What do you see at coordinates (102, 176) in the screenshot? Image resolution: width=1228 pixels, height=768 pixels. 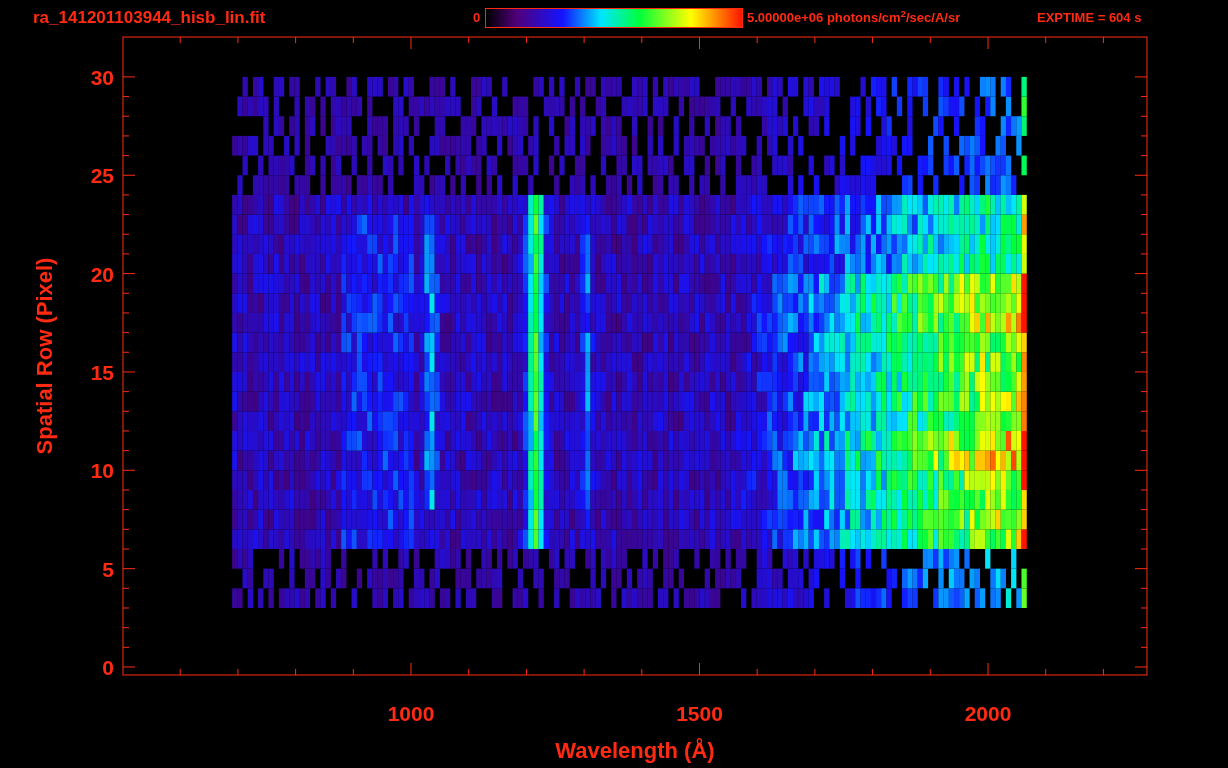 I see `y-tick-label: 25` at bounding box center [102, 176].